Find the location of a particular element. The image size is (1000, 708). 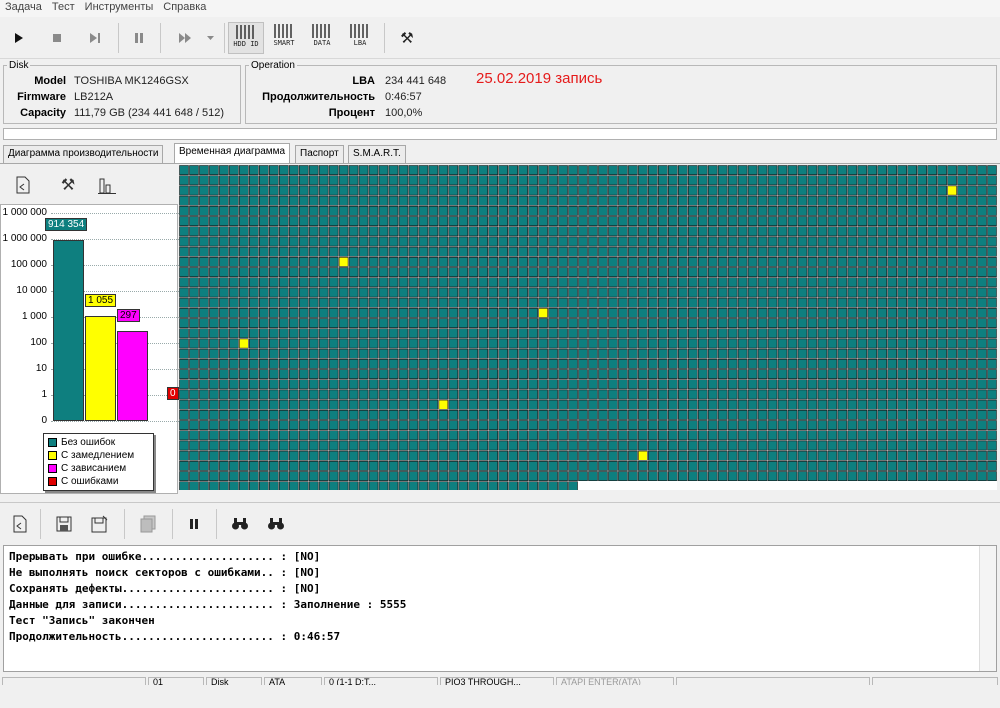

copy-icon is located at coordinates (148, 524).